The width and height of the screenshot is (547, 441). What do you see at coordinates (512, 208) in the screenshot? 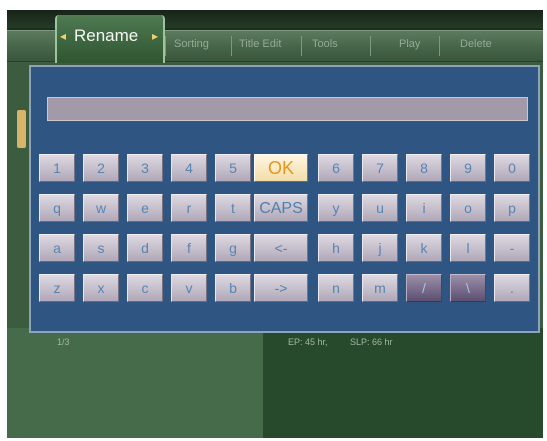
I see `key-1-10: p` at bounding box center [512, 208].